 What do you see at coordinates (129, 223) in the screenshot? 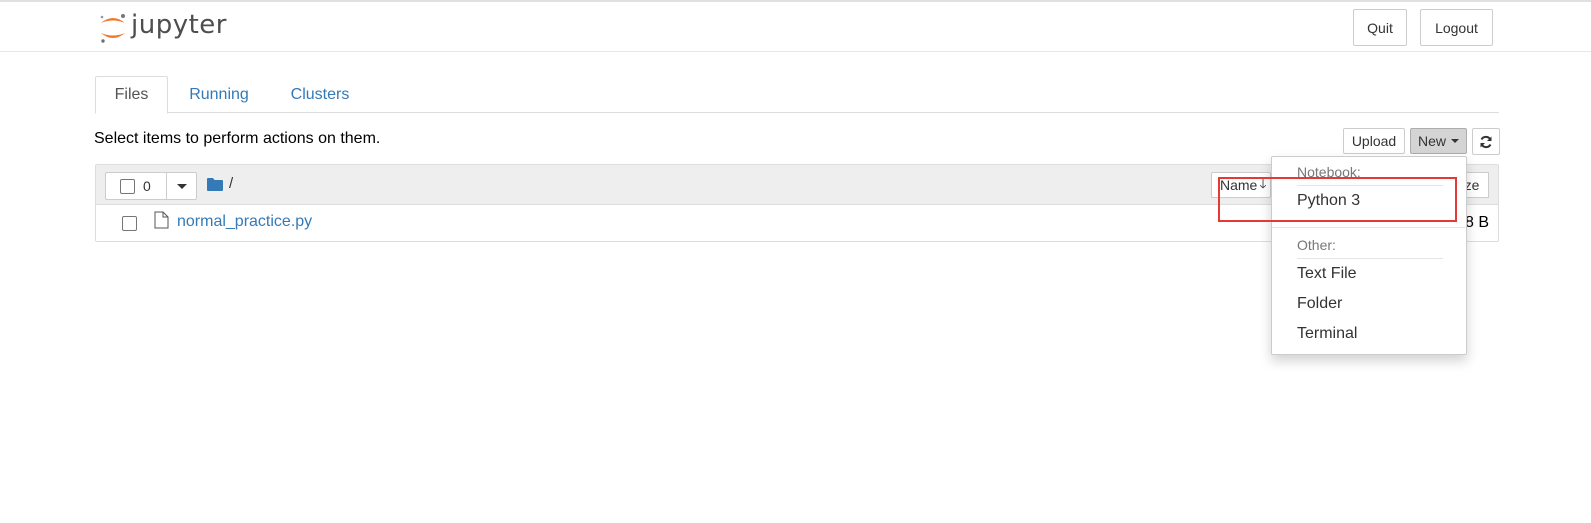
I see `row-checkbox` at bounding box center [129, 223].